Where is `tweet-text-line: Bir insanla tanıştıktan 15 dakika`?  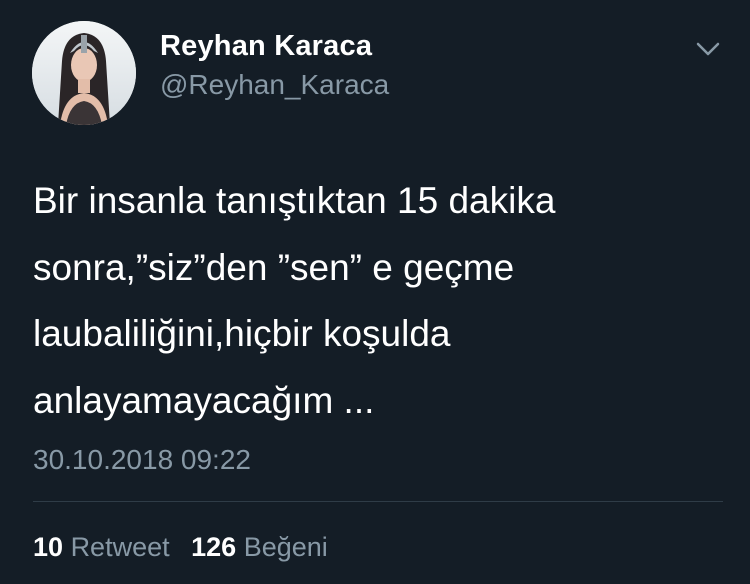 tweet-text-line: Bir insanla tanıştıktan 15 dakika is located at coordinates (294, 200).